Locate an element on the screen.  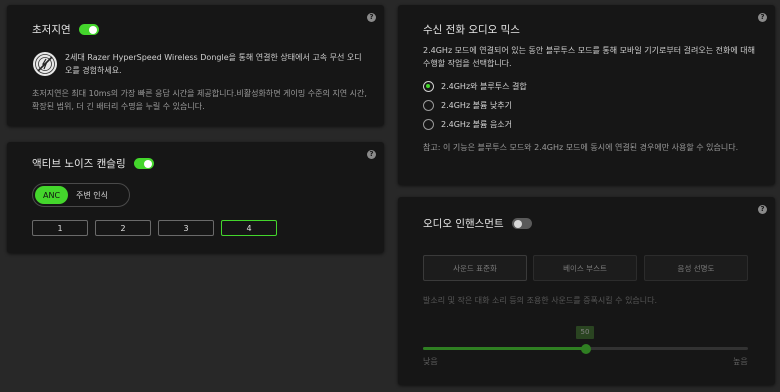
anc-mode-selector: ANC 주변 인식 is located at coordinates (81, 195).